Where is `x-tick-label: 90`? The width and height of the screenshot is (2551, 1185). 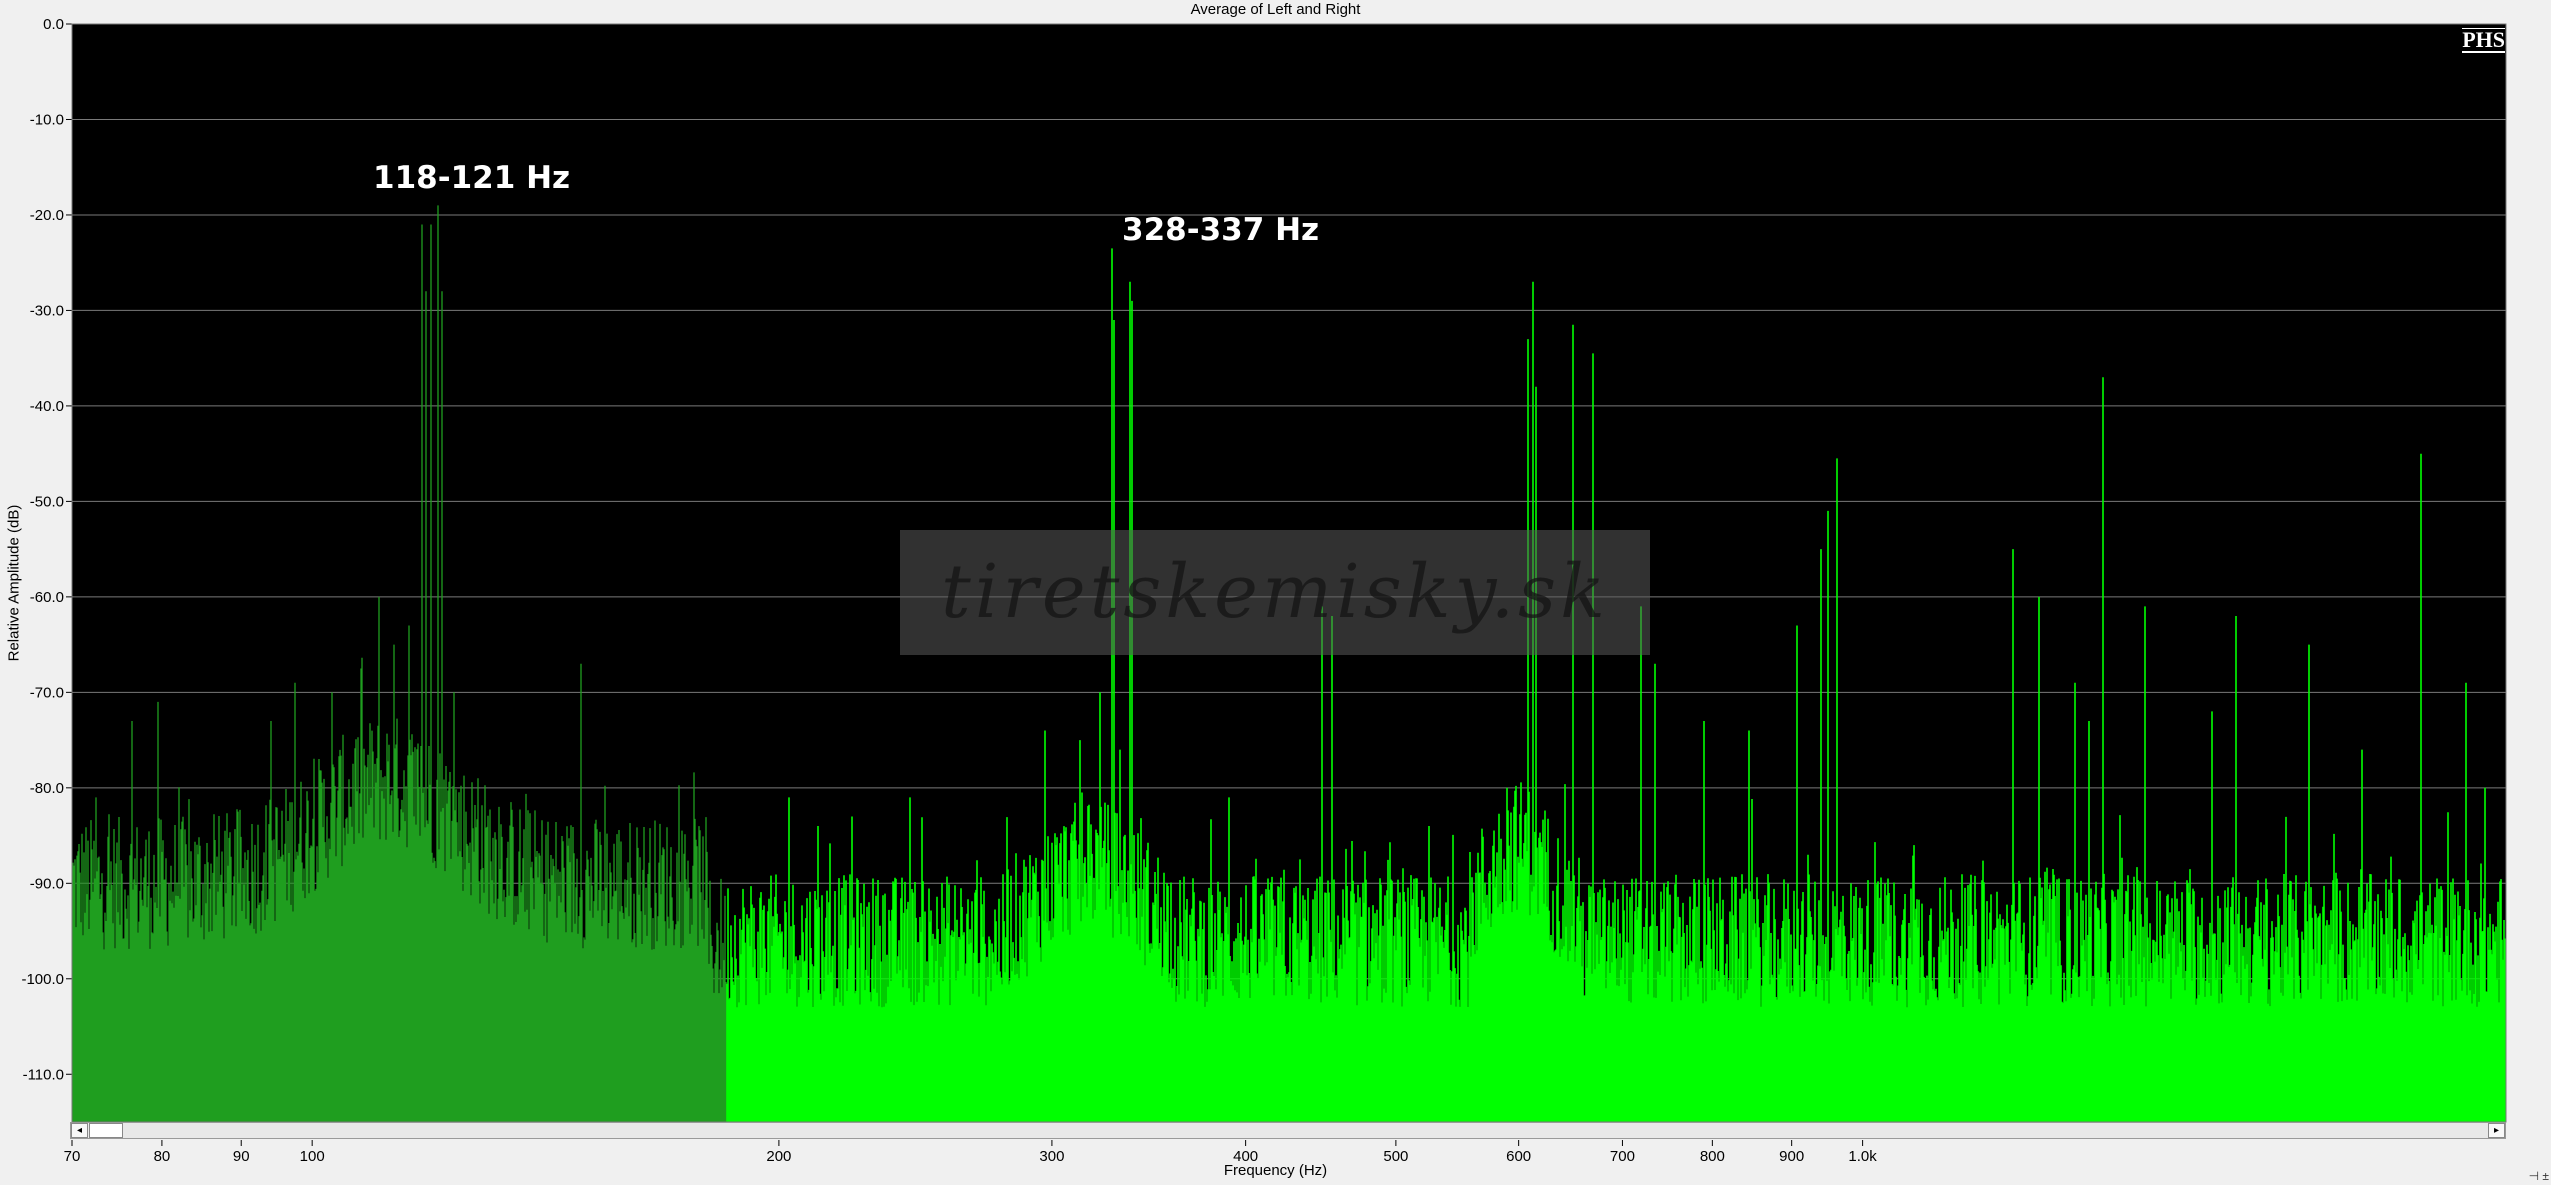 x-tick-label: 90 is located at coordinates (241, 1156).